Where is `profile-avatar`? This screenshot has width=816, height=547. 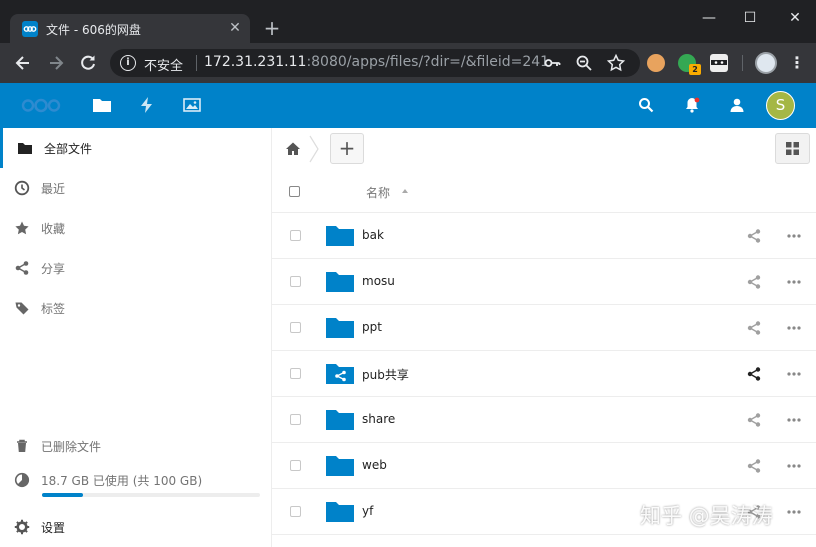 profile-avatar is located at coordinates (766, 63).